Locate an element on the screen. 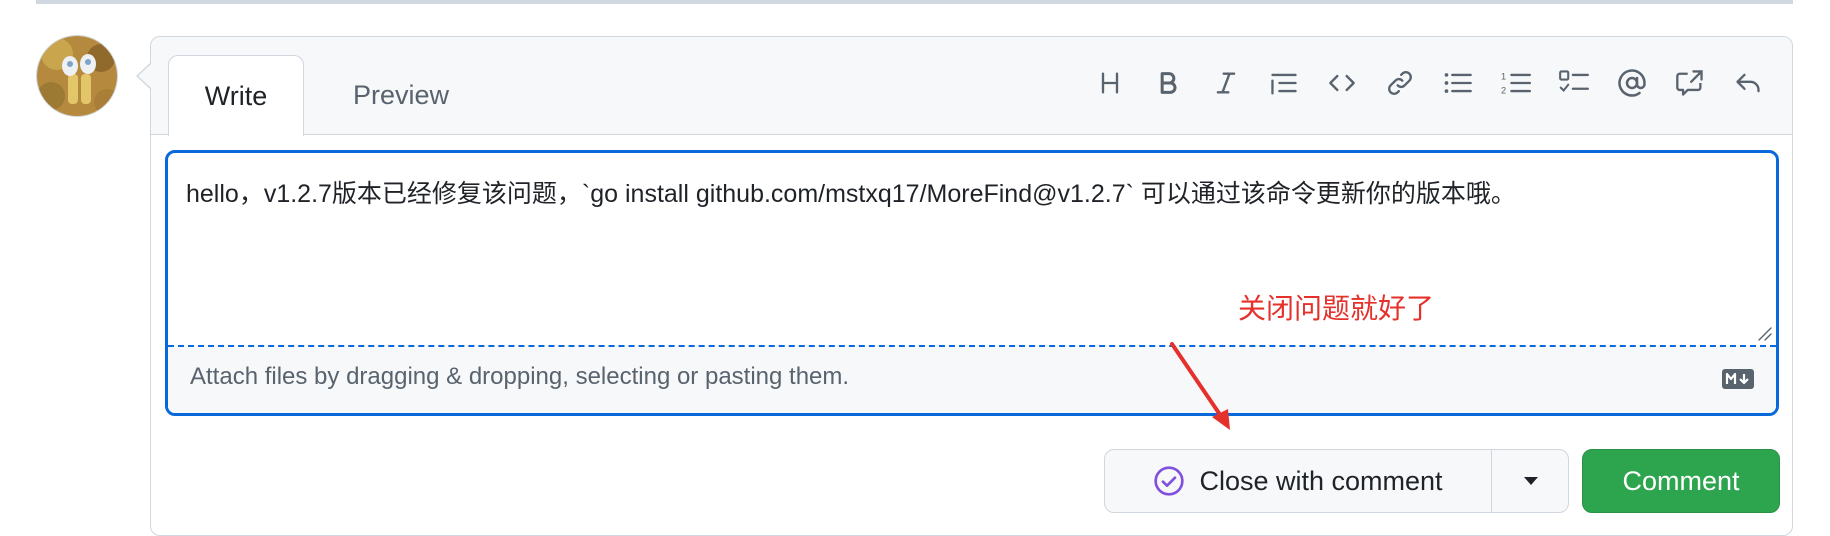  triangle-down-icon is located at coordinates (1530, 481).